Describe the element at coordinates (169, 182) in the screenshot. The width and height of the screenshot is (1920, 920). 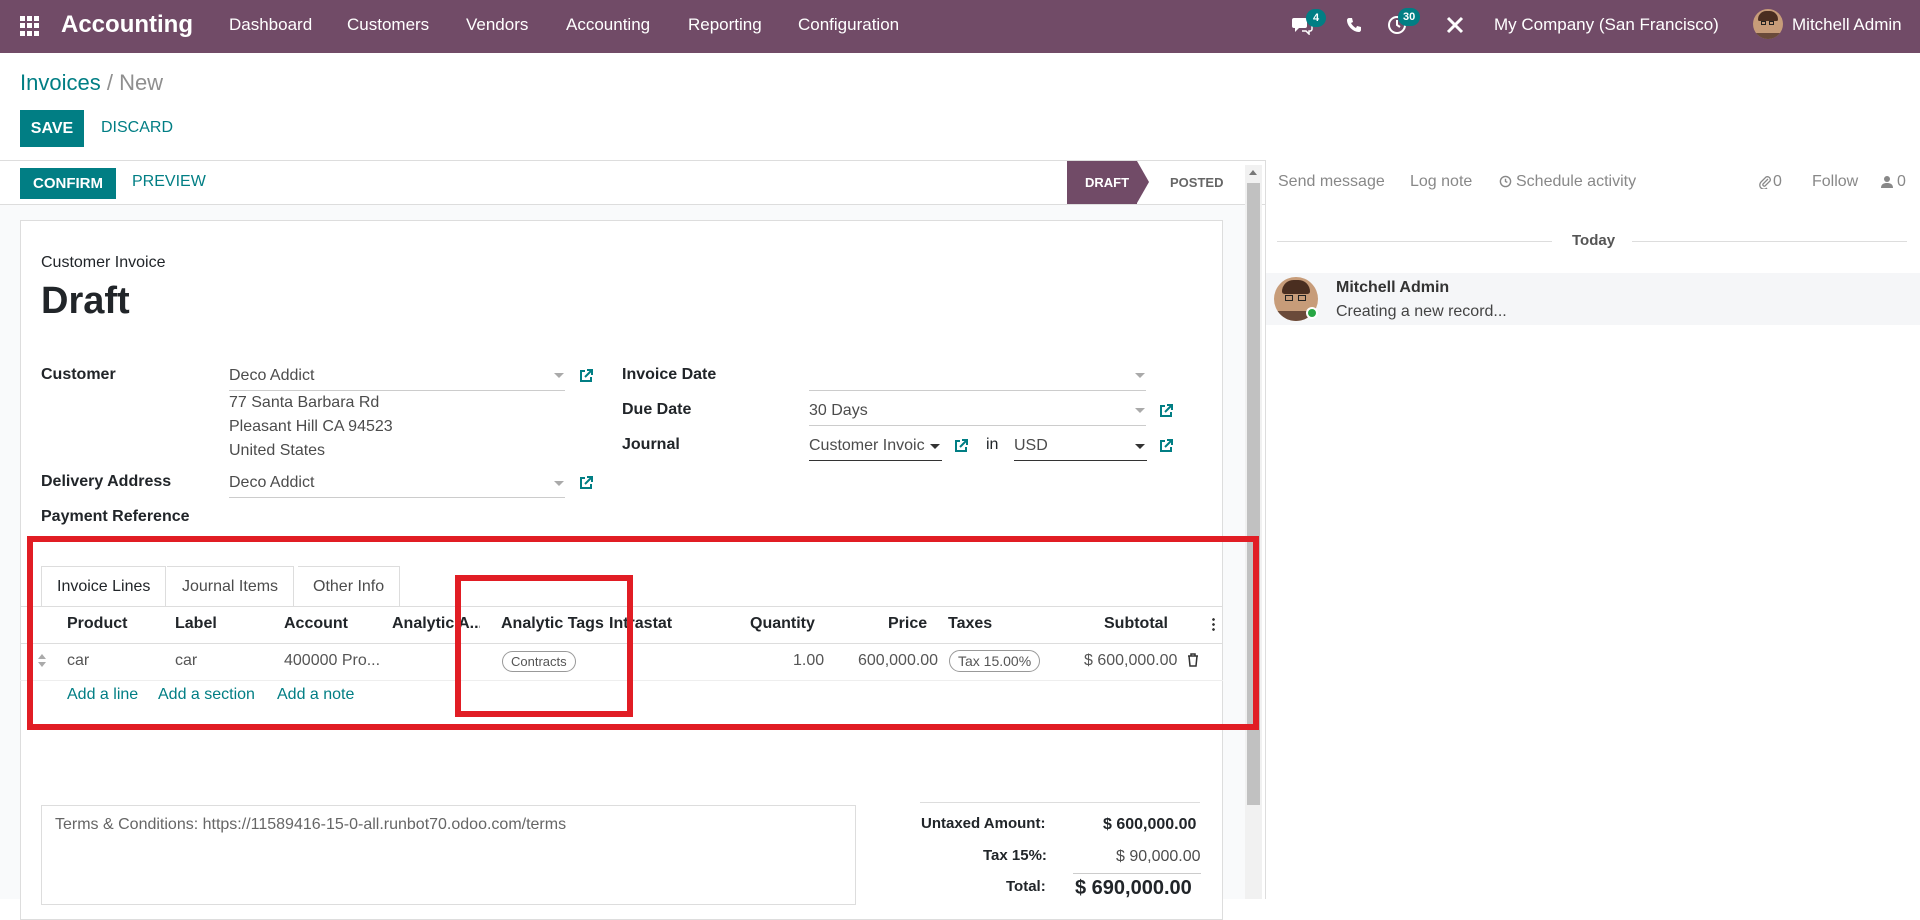
I see `preview-button: PREVIEW` at that location.